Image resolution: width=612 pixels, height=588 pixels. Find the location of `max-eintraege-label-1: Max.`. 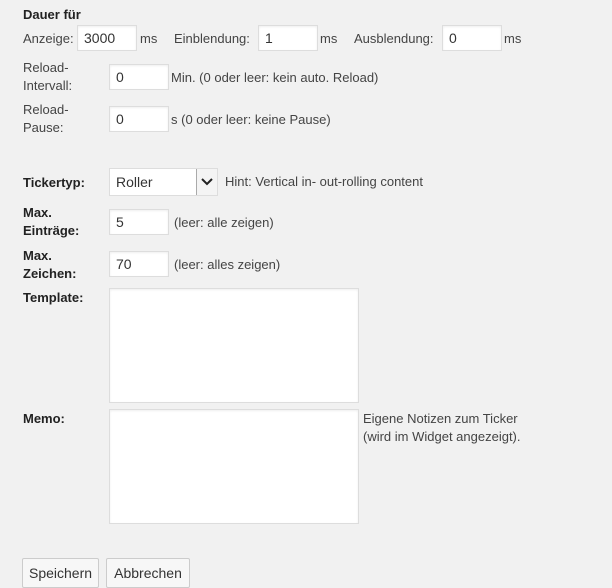

max-eintraege-label-1: Max. is located at coordinates (37, 212).